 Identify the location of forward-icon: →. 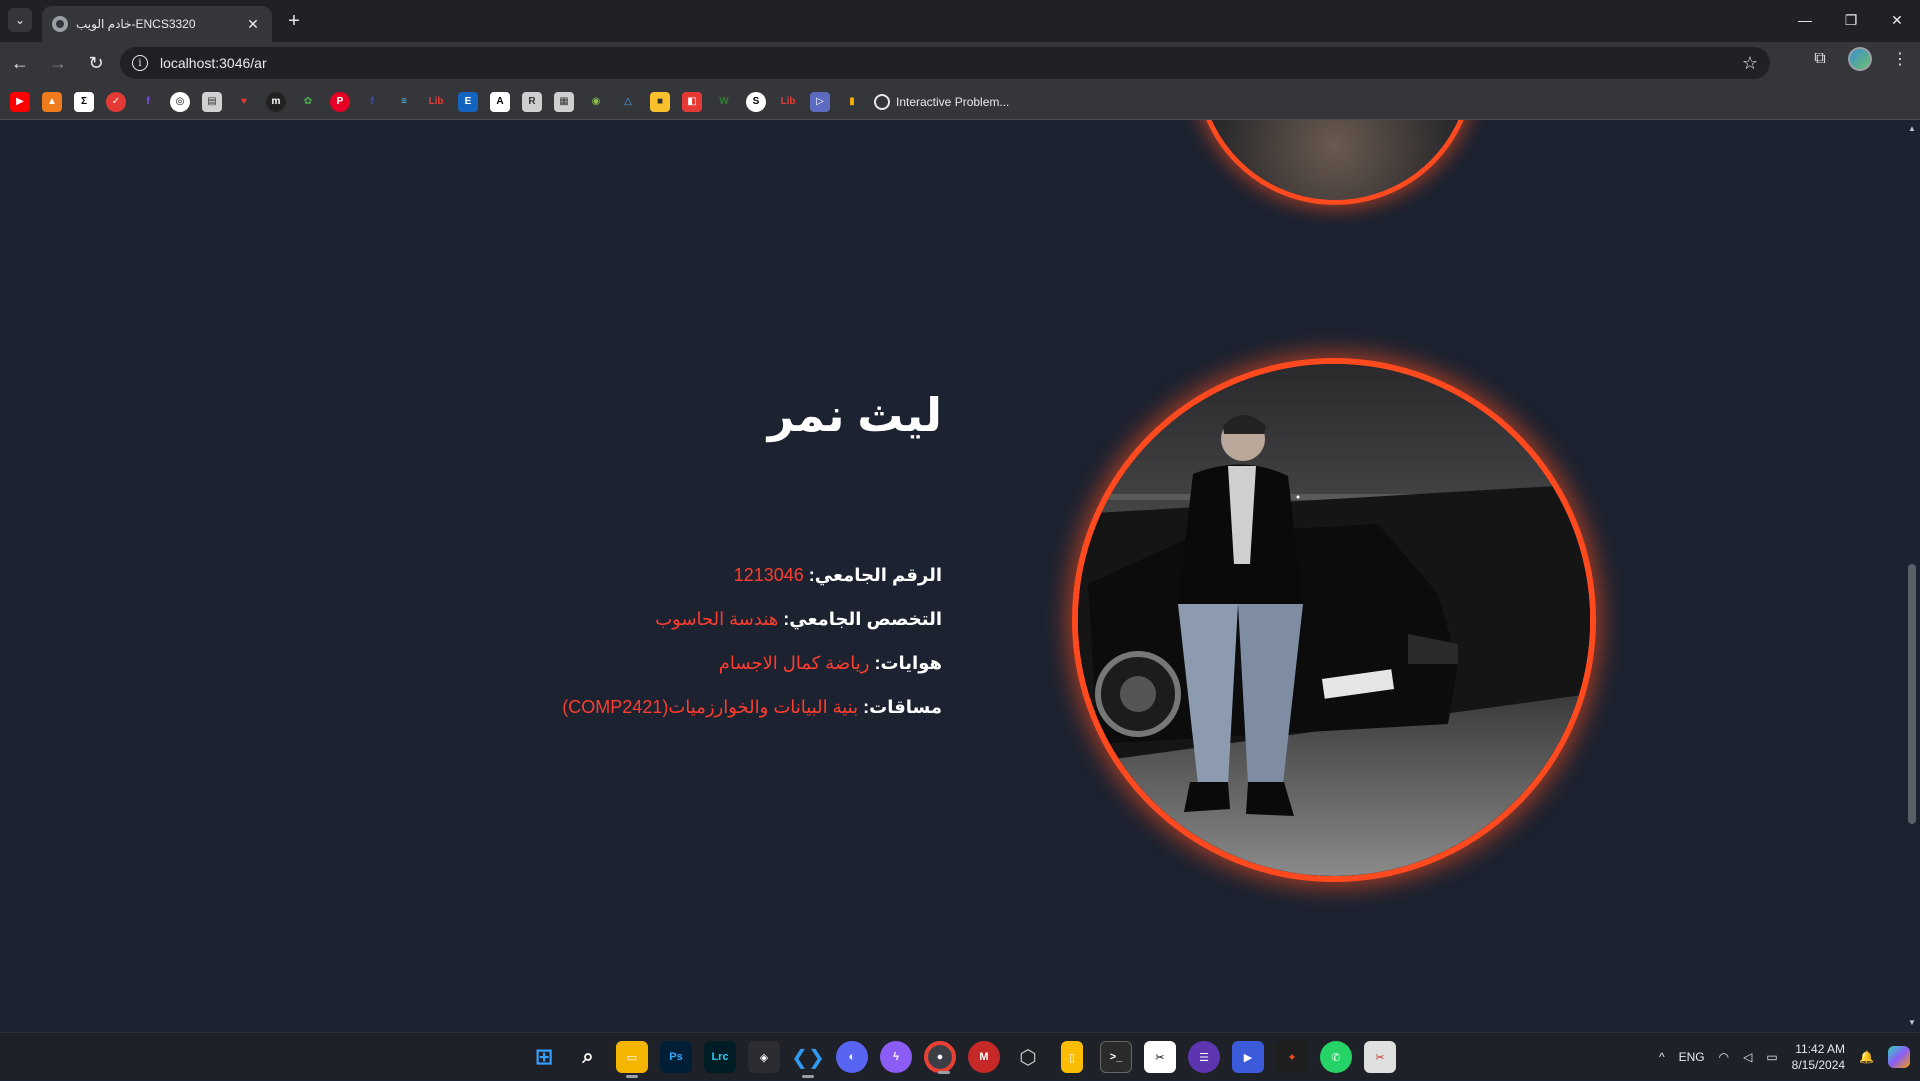
(58, 63).